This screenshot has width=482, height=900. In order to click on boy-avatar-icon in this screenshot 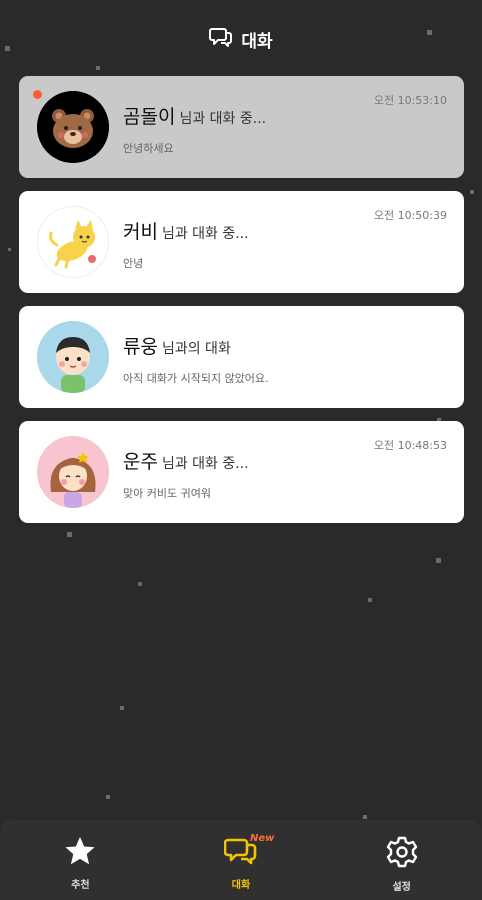, I will do `click(73, 357)`.